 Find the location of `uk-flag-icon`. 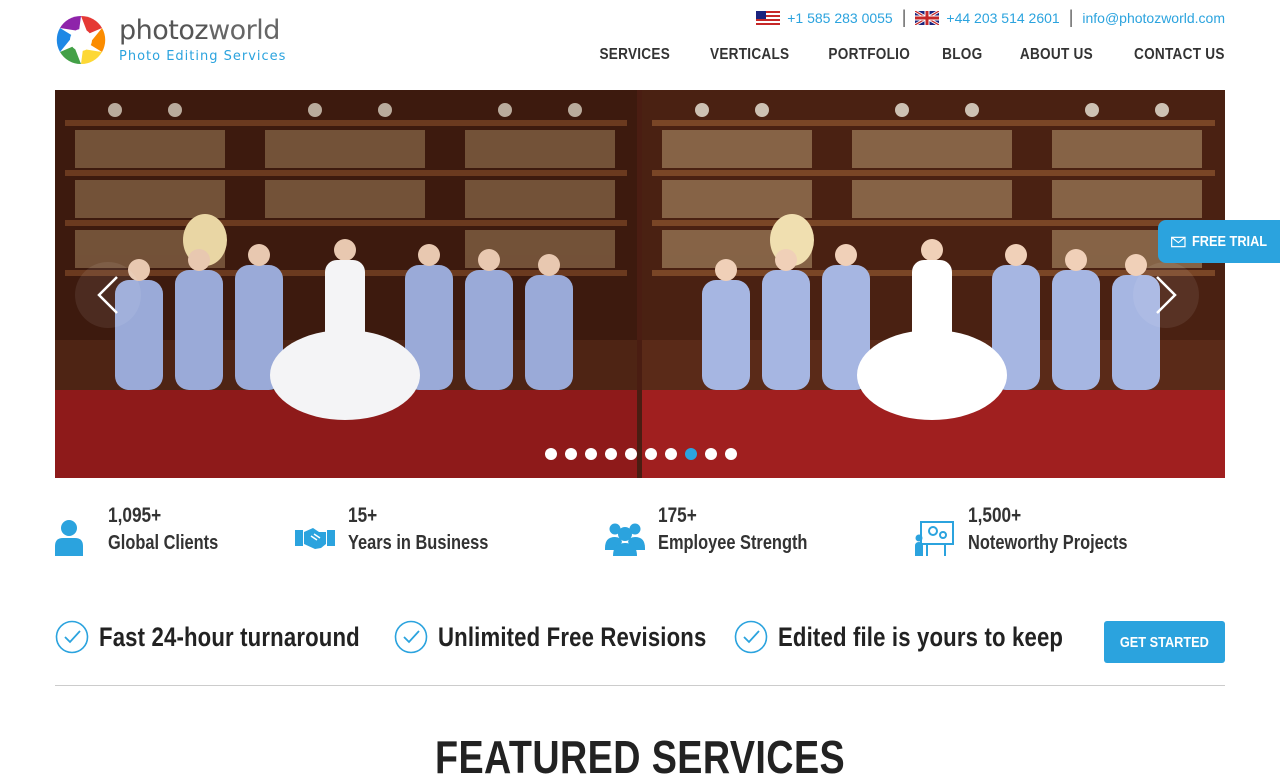

uk-flag-icon is located at coordinates (927, 17).